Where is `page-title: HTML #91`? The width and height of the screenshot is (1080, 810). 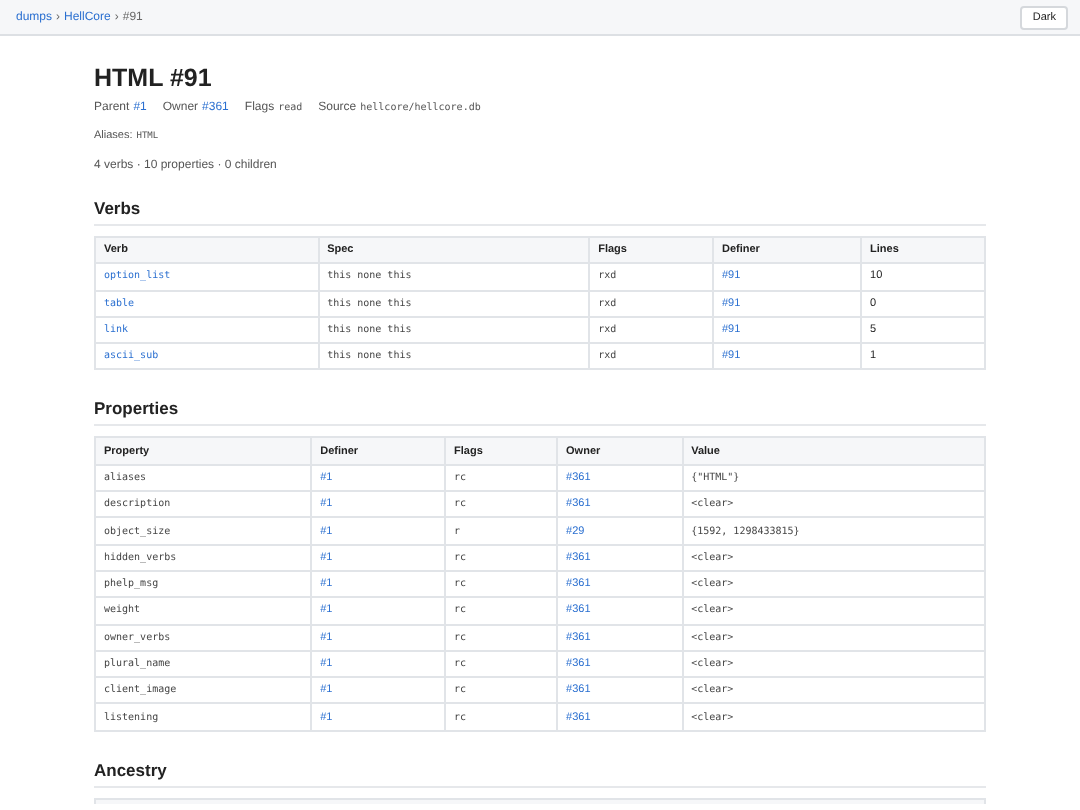 page-title: HTML #91 is located at coordinates (154, 78).